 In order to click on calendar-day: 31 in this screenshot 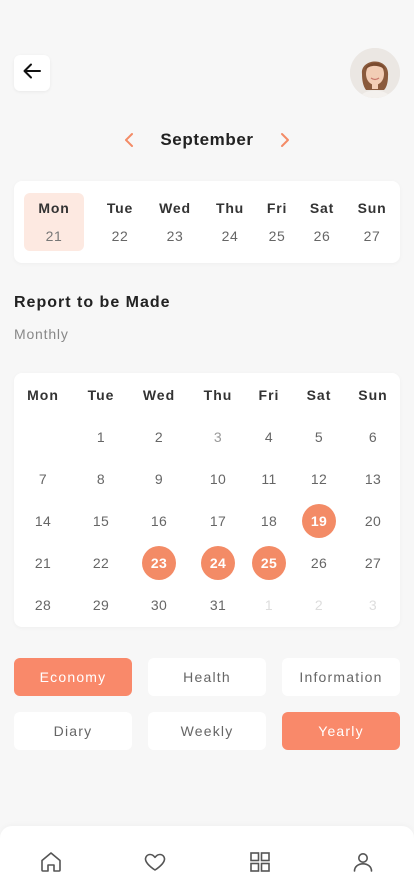, I will do `click(218, 605)`.